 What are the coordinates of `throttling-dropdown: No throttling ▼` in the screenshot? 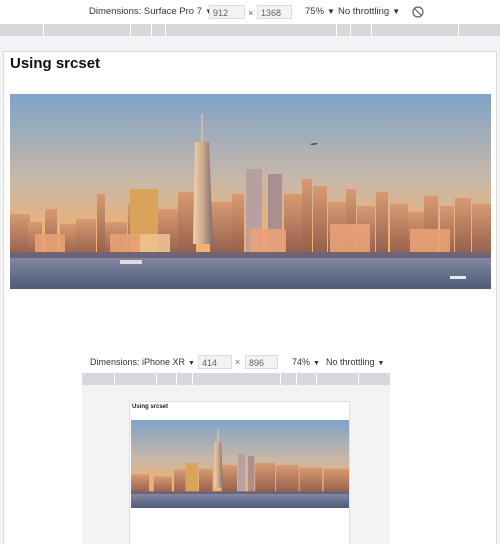 It's located at (369, 12).